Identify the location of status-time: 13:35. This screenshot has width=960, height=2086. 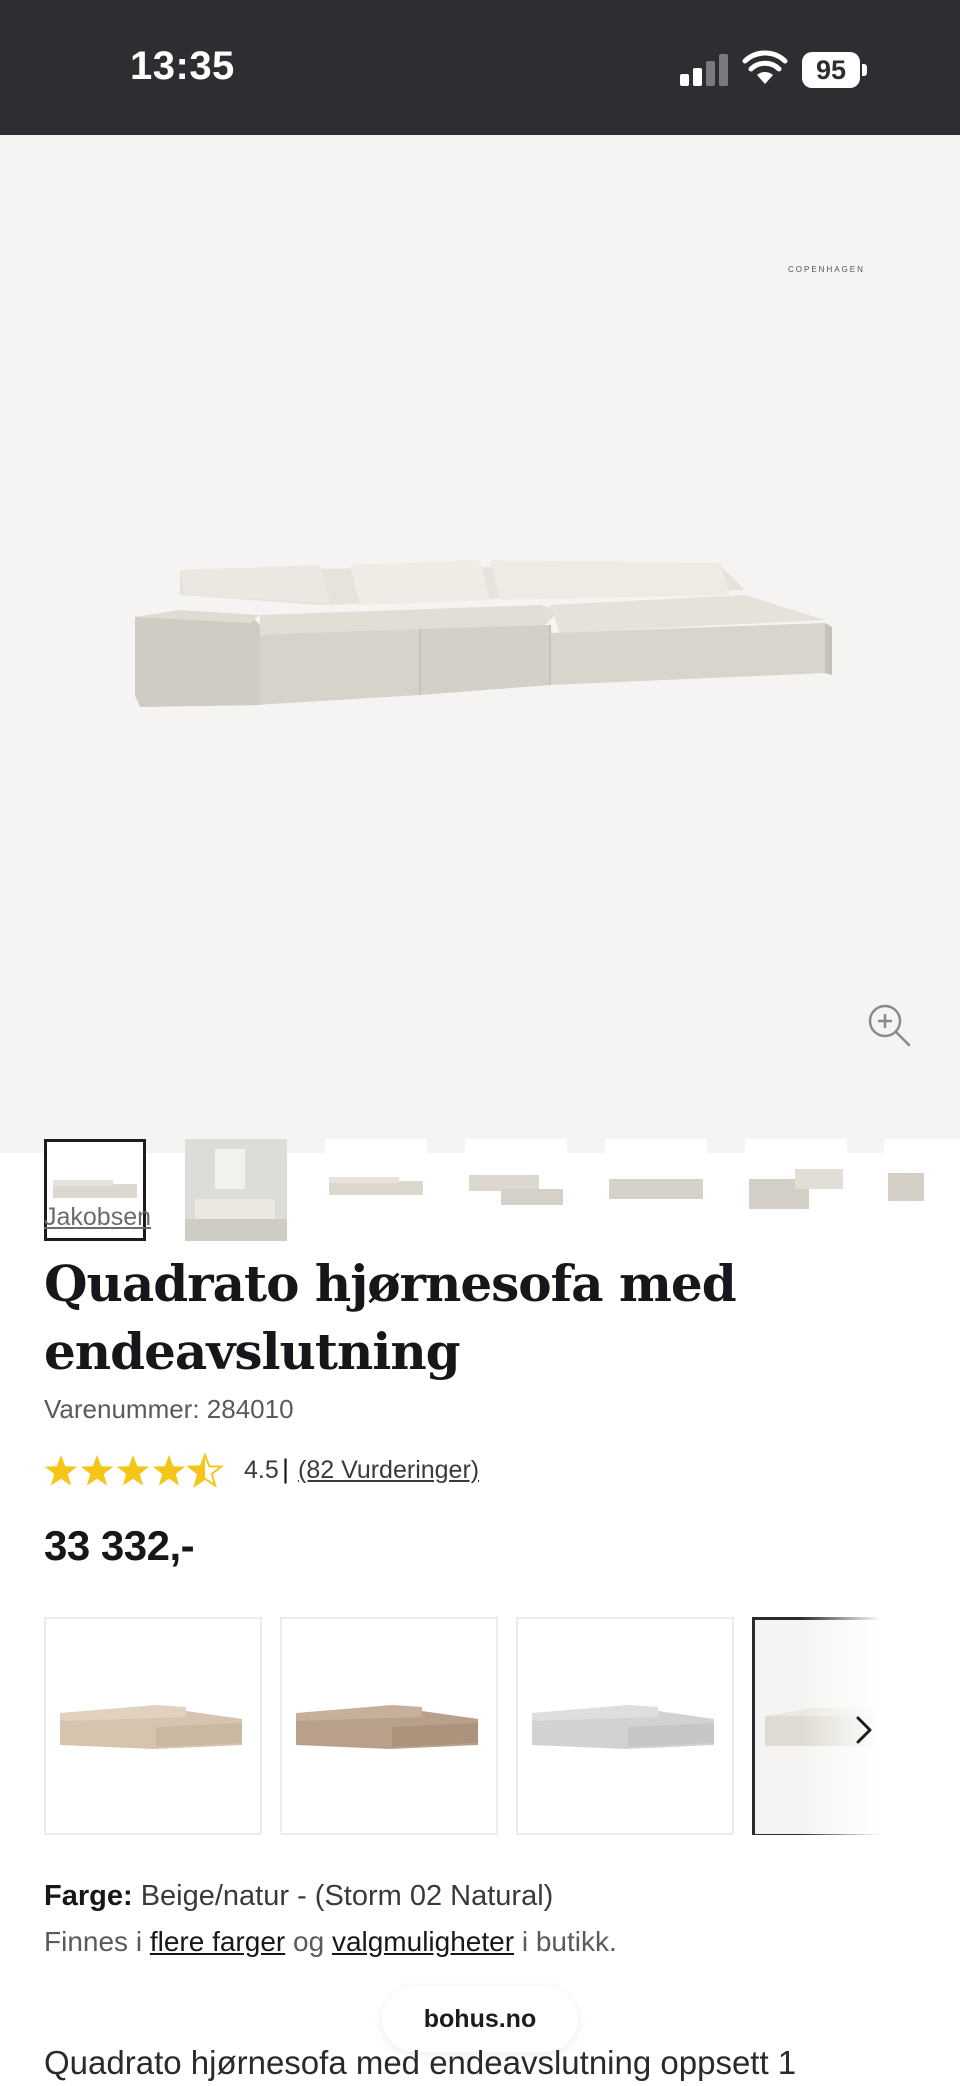
(182, 66).